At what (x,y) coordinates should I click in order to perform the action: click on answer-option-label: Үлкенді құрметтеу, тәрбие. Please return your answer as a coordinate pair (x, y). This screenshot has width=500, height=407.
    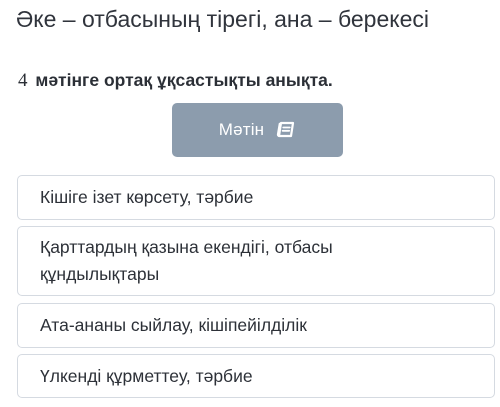
    Looking at the image, I should click on (146, 375).